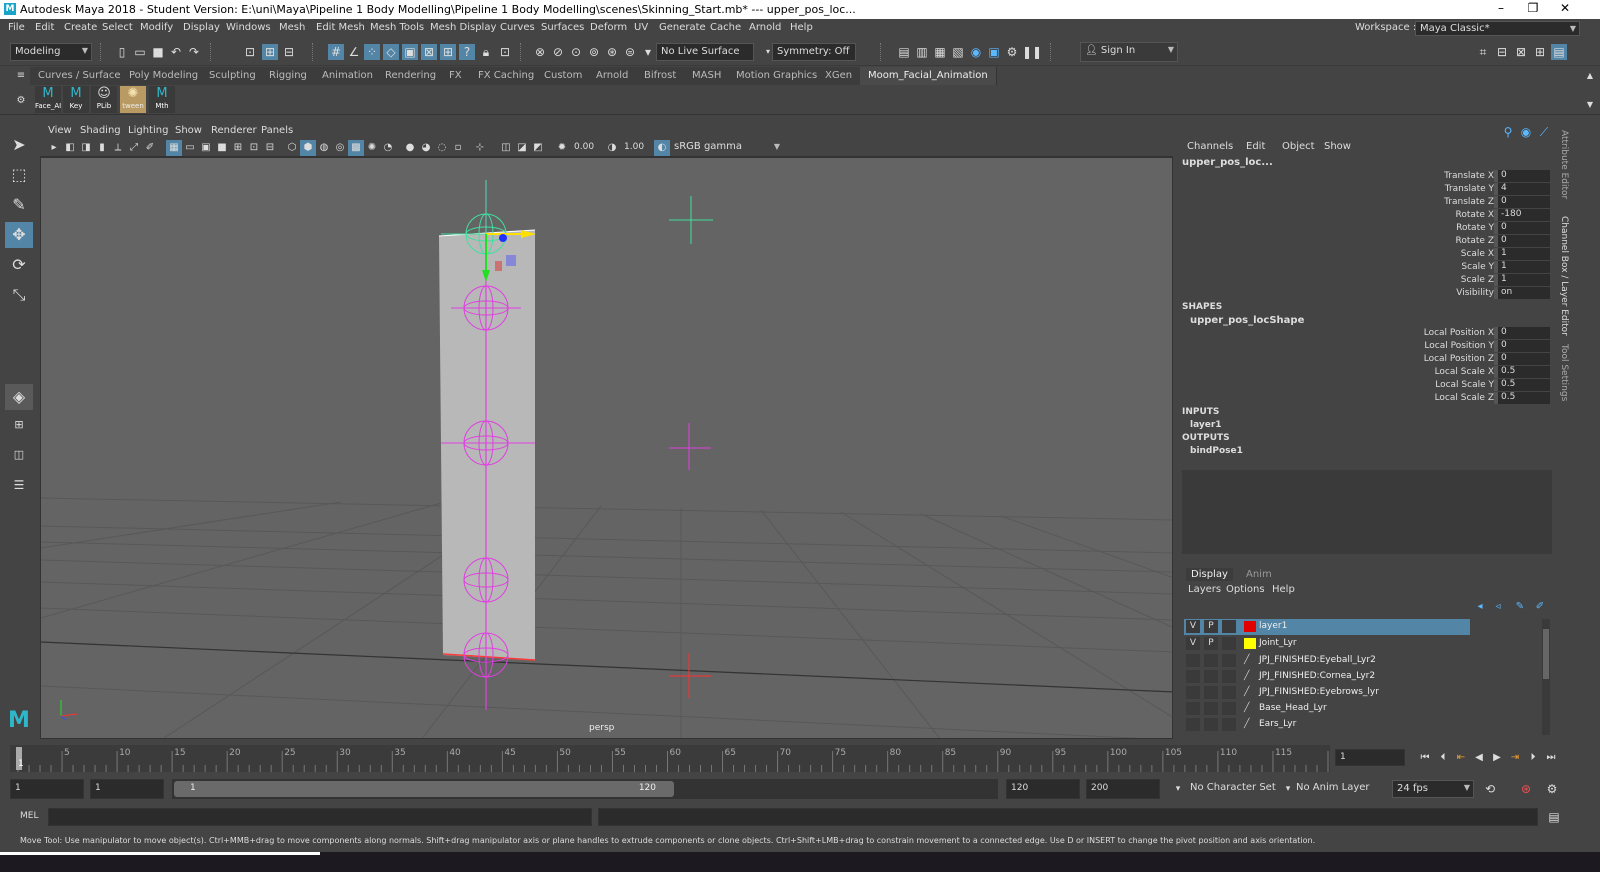  What do you see at coordinates (104, 99) in the screenshot?
I see `shelf-button-plib: ☺ PLib` at bounding box center [104, 99].